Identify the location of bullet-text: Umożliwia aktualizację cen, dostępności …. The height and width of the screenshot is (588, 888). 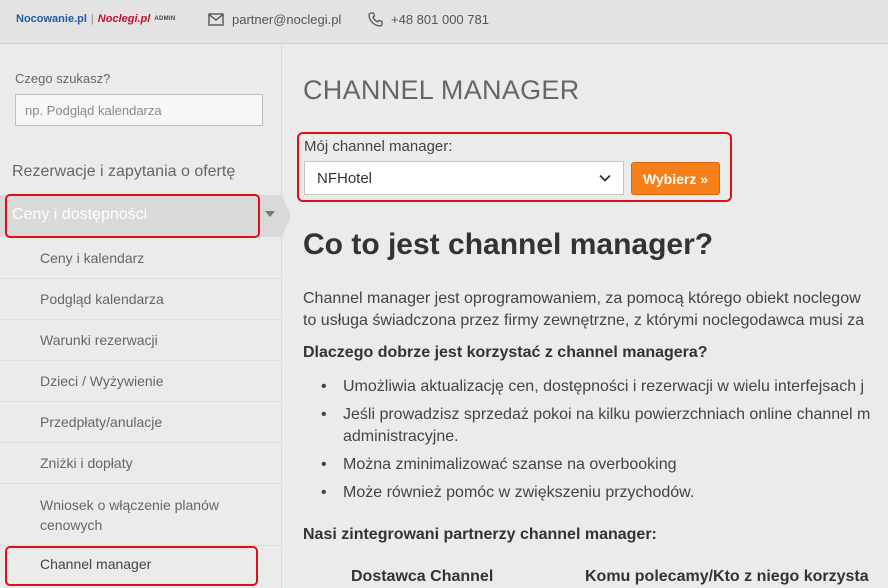
(604, 386).